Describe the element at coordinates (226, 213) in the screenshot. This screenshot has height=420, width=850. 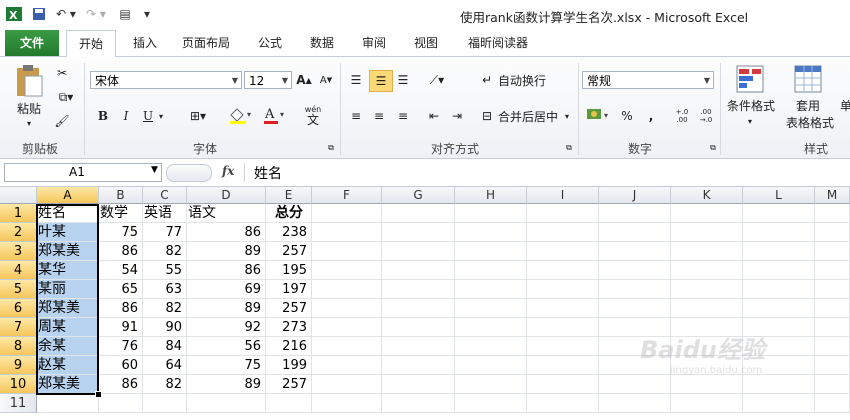
I see `header-cell: 语文` at that location.